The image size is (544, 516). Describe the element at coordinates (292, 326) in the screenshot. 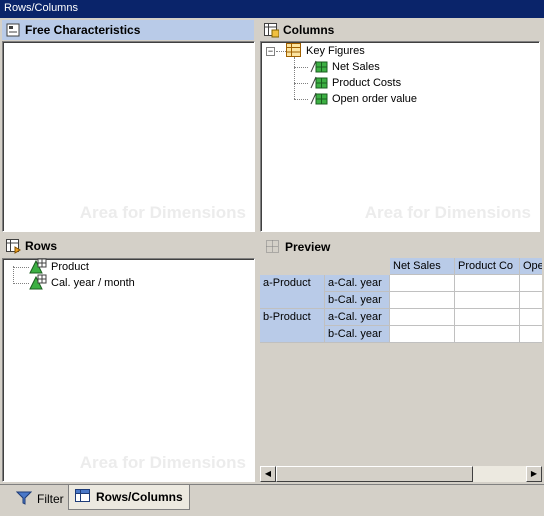

I see `preview-row-group-label: b-Product` at that location.